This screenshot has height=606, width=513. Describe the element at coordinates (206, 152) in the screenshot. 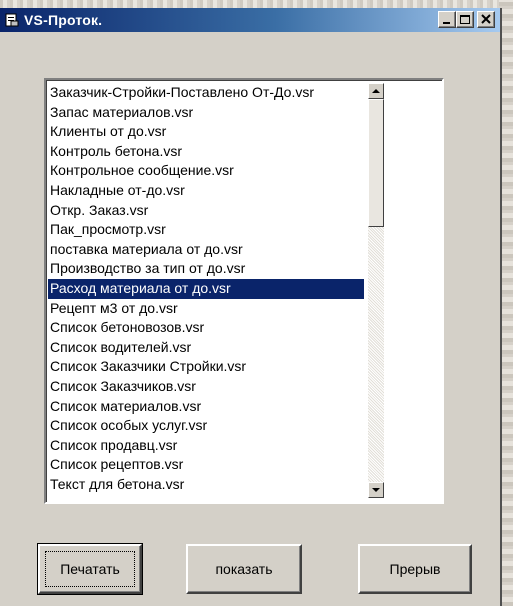

I see `list-item: Контроль бетона.vsr` at that location.